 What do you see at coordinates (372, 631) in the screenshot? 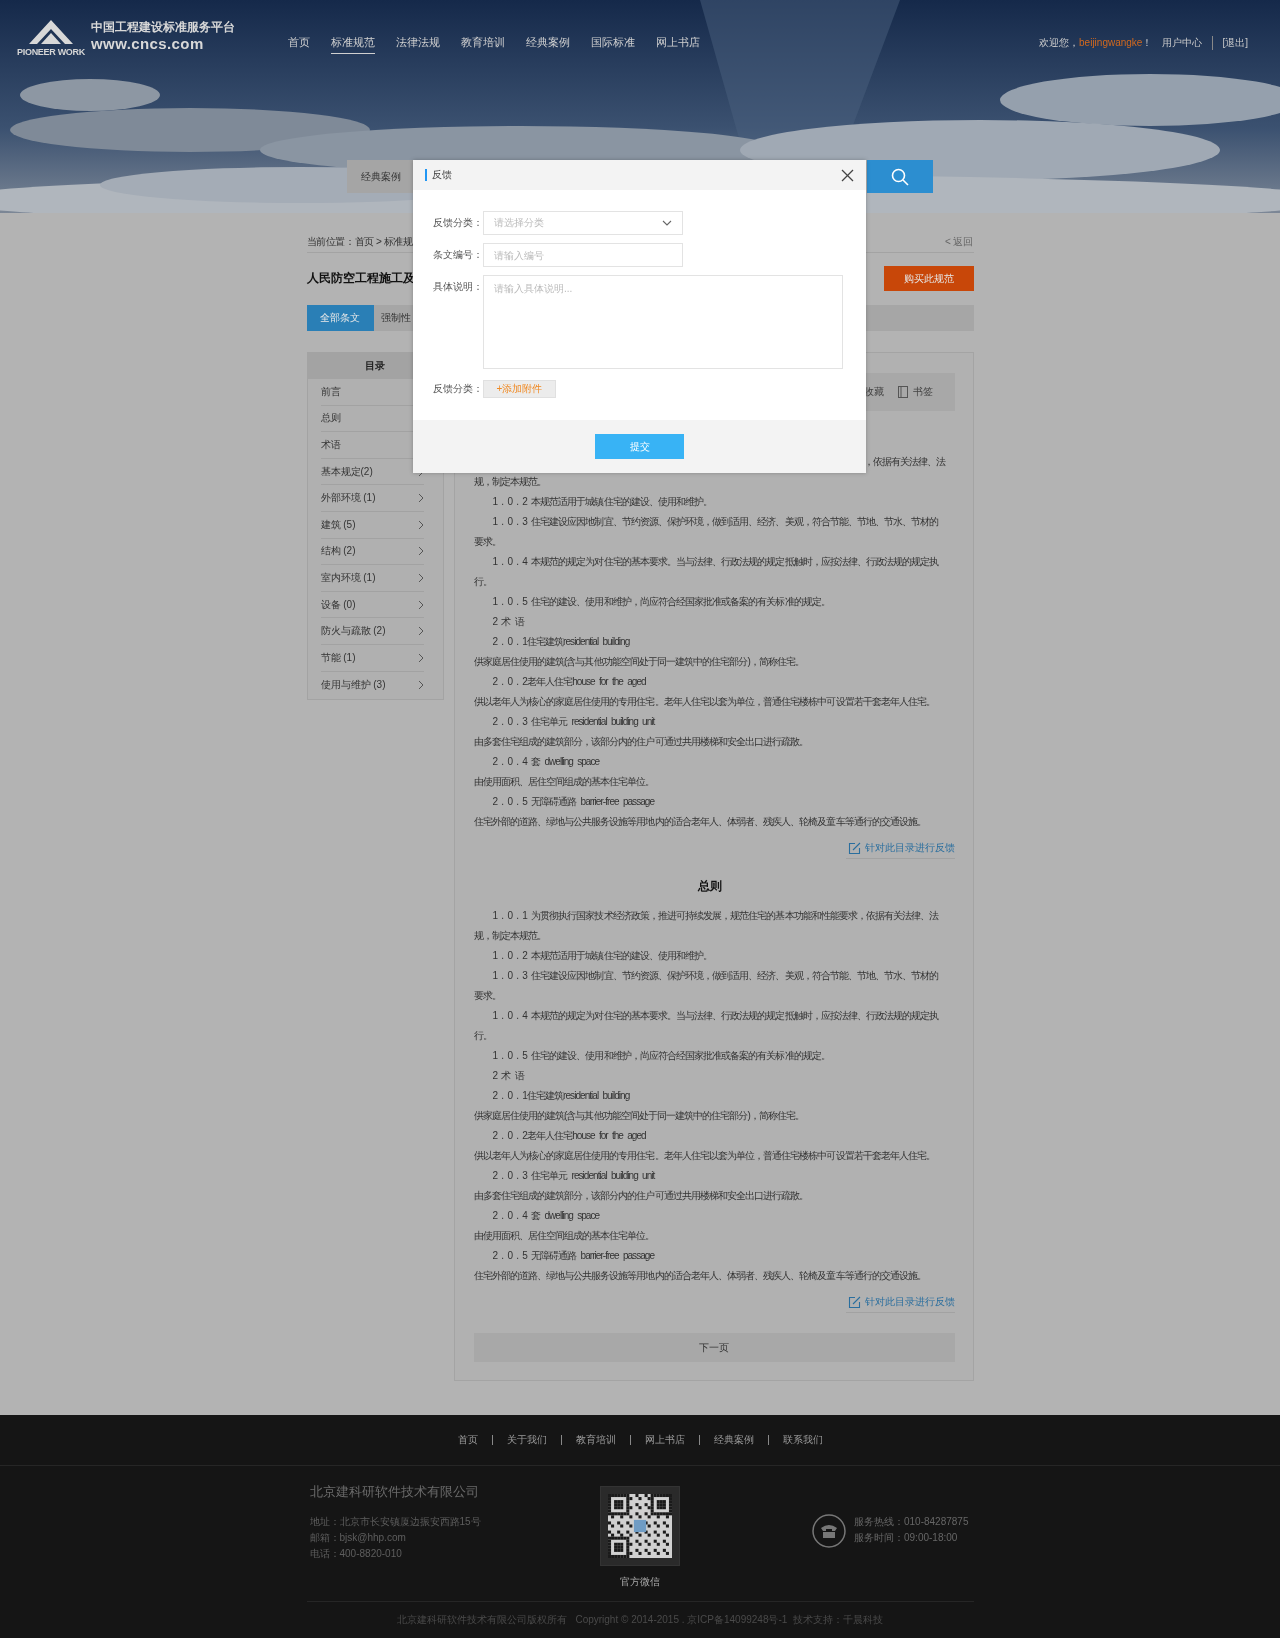
I see `sidebar-item: 防火与疏散 (2)` at bounding box center [372, 631].